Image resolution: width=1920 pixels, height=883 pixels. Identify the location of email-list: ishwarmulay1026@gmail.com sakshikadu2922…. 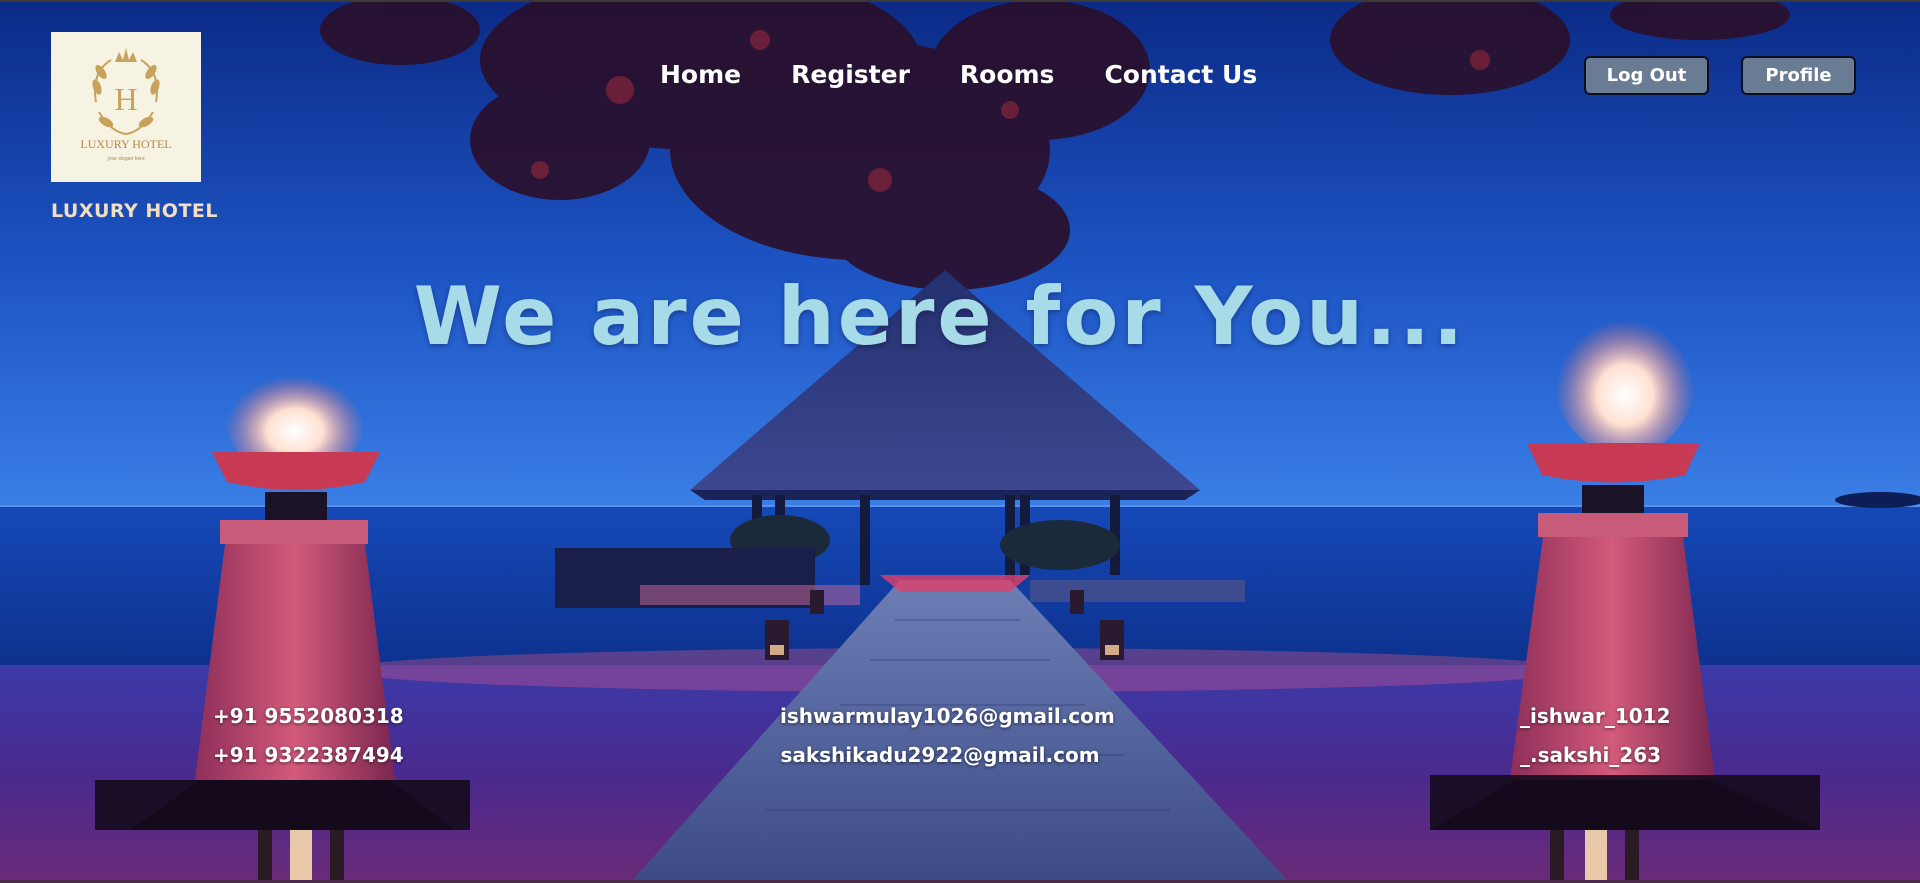
(947, 736).